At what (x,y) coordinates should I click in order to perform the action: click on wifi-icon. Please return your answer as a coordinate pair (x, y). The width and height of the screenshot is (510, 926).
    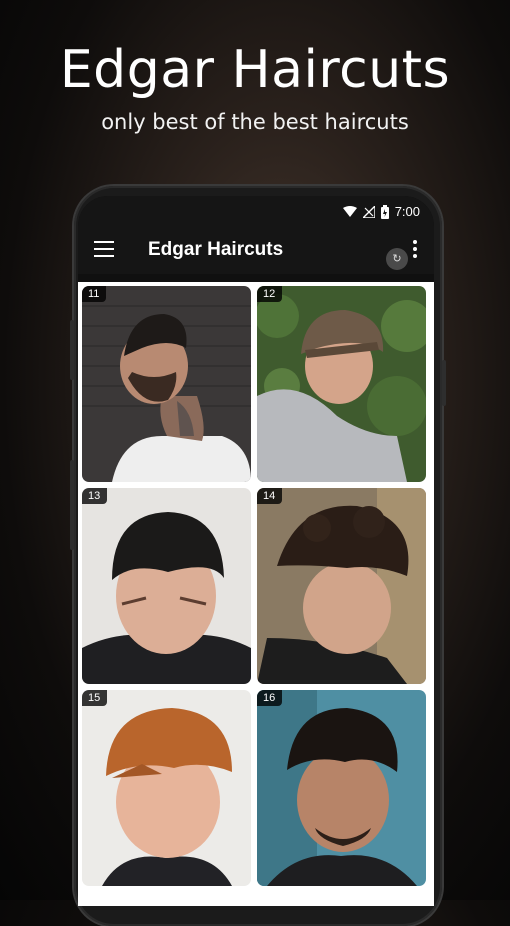
    Looking at the image, I should click on (349, 211).